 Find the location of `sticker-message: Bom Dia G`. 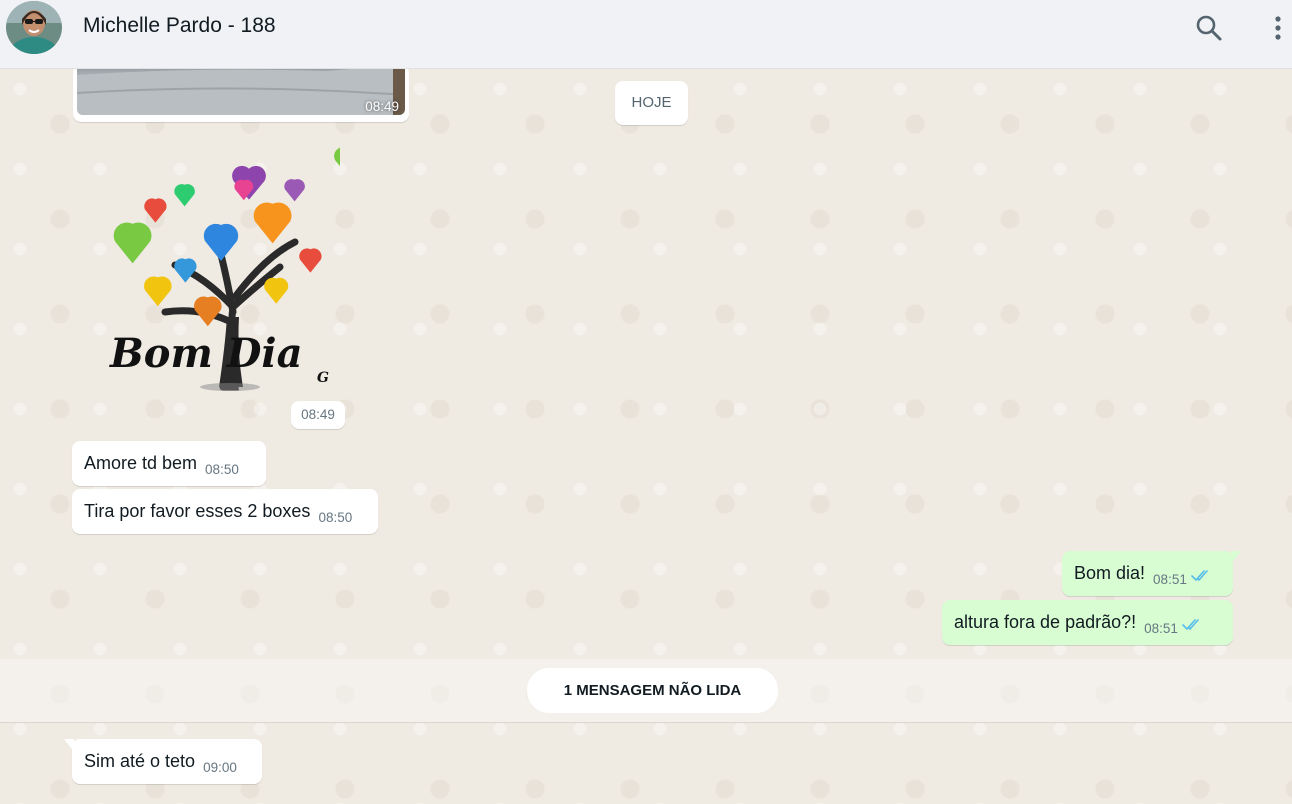

sticker-message: Bom Dia G is located at coordinates (232, 269).